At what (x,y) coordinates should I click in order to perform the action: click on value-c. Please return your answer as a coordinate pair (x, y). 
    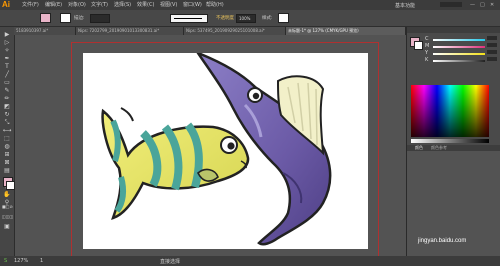
    Looking at the image, I should click on (492, 38).